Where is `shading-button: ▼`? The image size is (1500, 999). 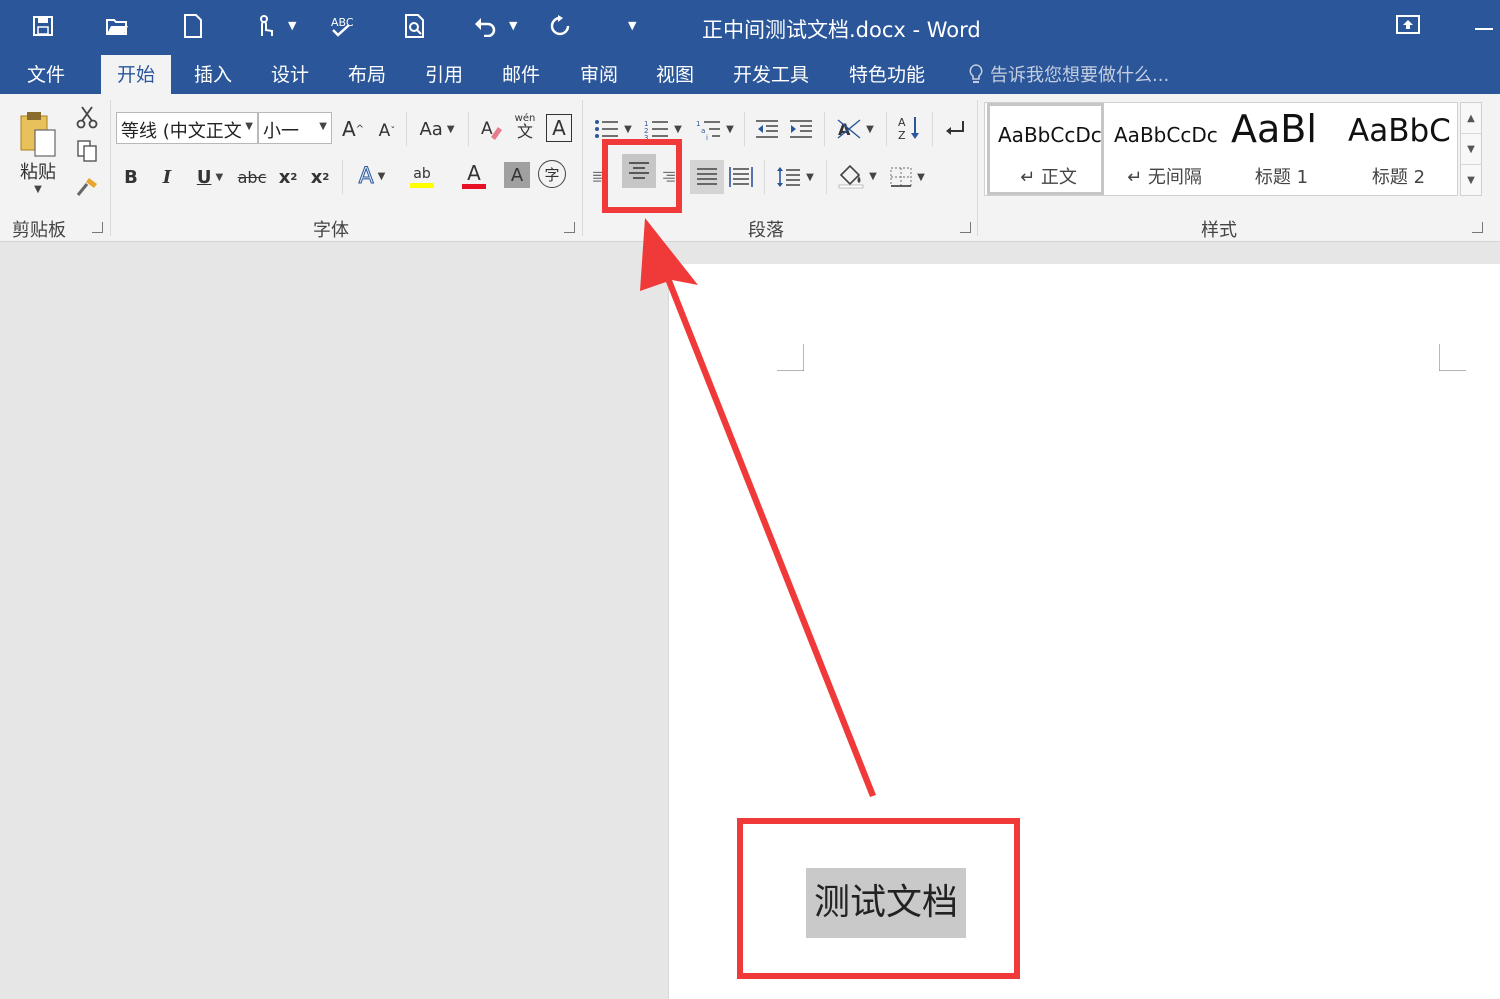
shading-button: ▼ is located at coordinates (857, 176).